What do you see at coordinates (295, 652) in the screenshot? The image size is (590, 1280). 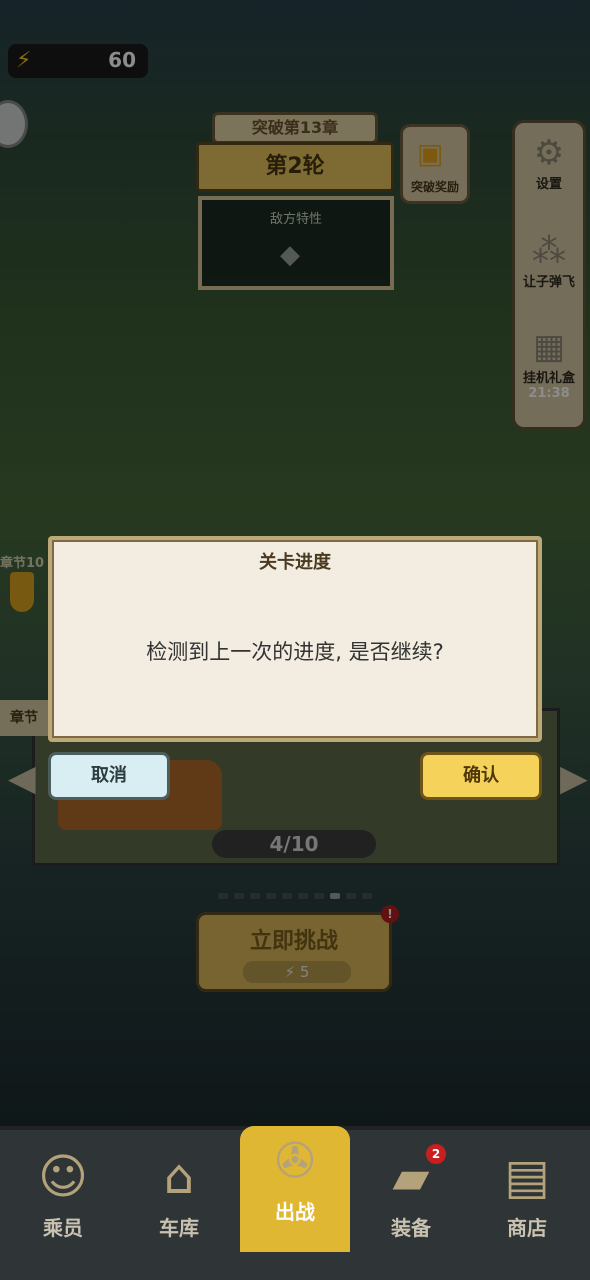 I see `dialog-message: 检测到上一次的进度, 是否继续?` at bounding box center [295, 652].